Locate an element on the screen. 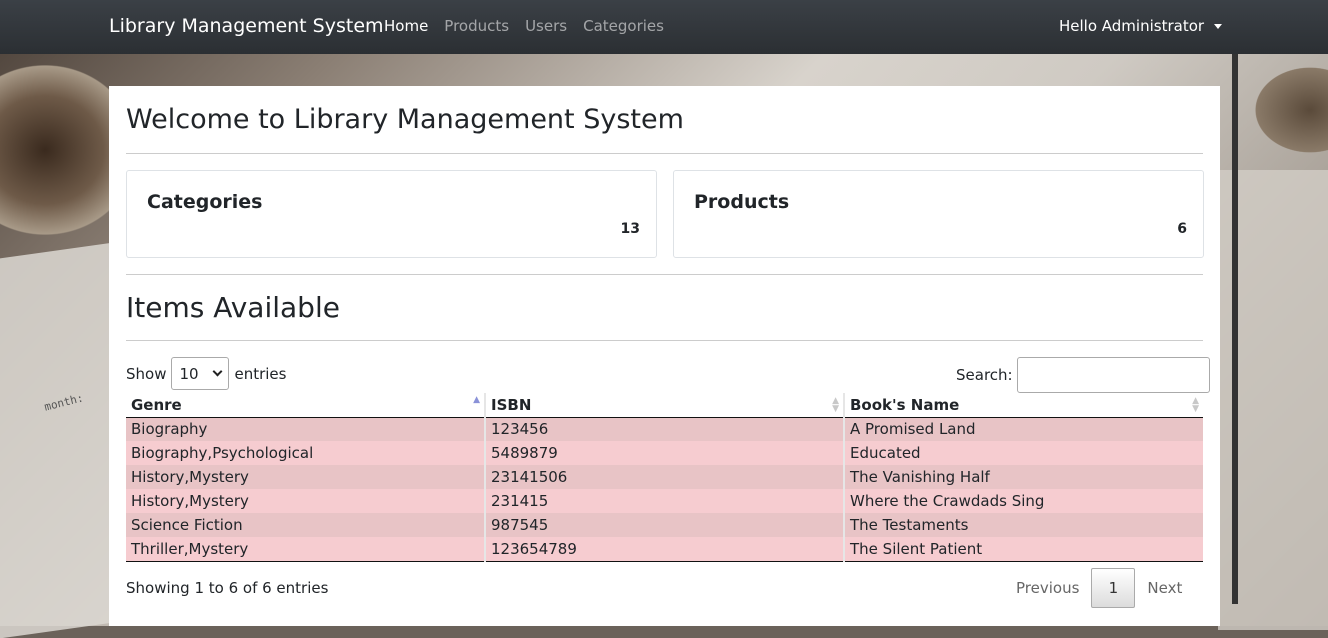 This screenshot has height=638, width=1328. cell-book-name: A Promised Land is located at coordinates (1023, 429).